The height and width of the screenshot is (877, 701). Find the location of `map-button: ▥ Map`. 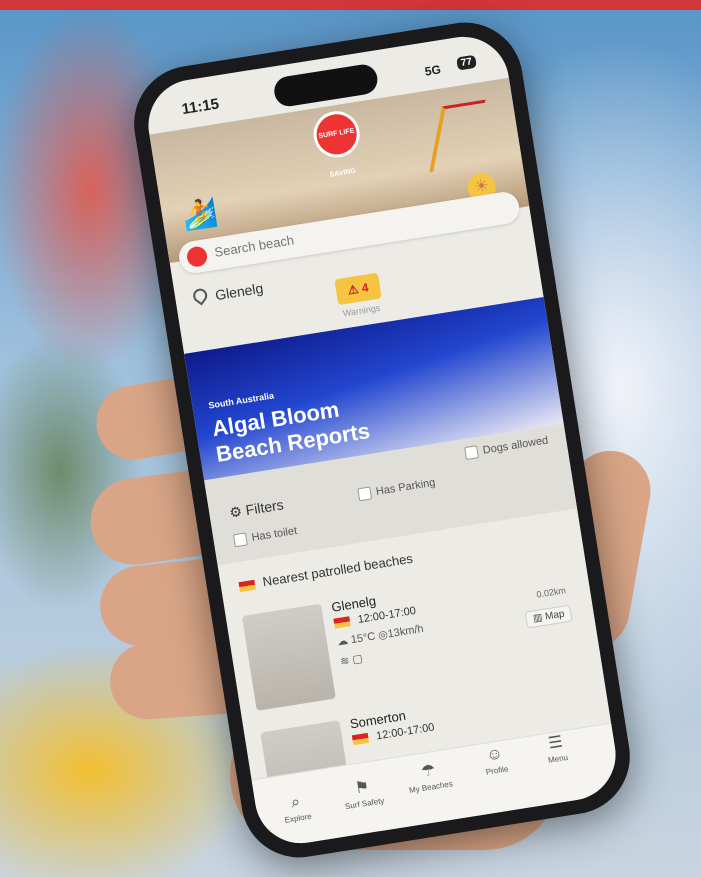

map-button: ▥ Map is located at coordinates (548, 616).